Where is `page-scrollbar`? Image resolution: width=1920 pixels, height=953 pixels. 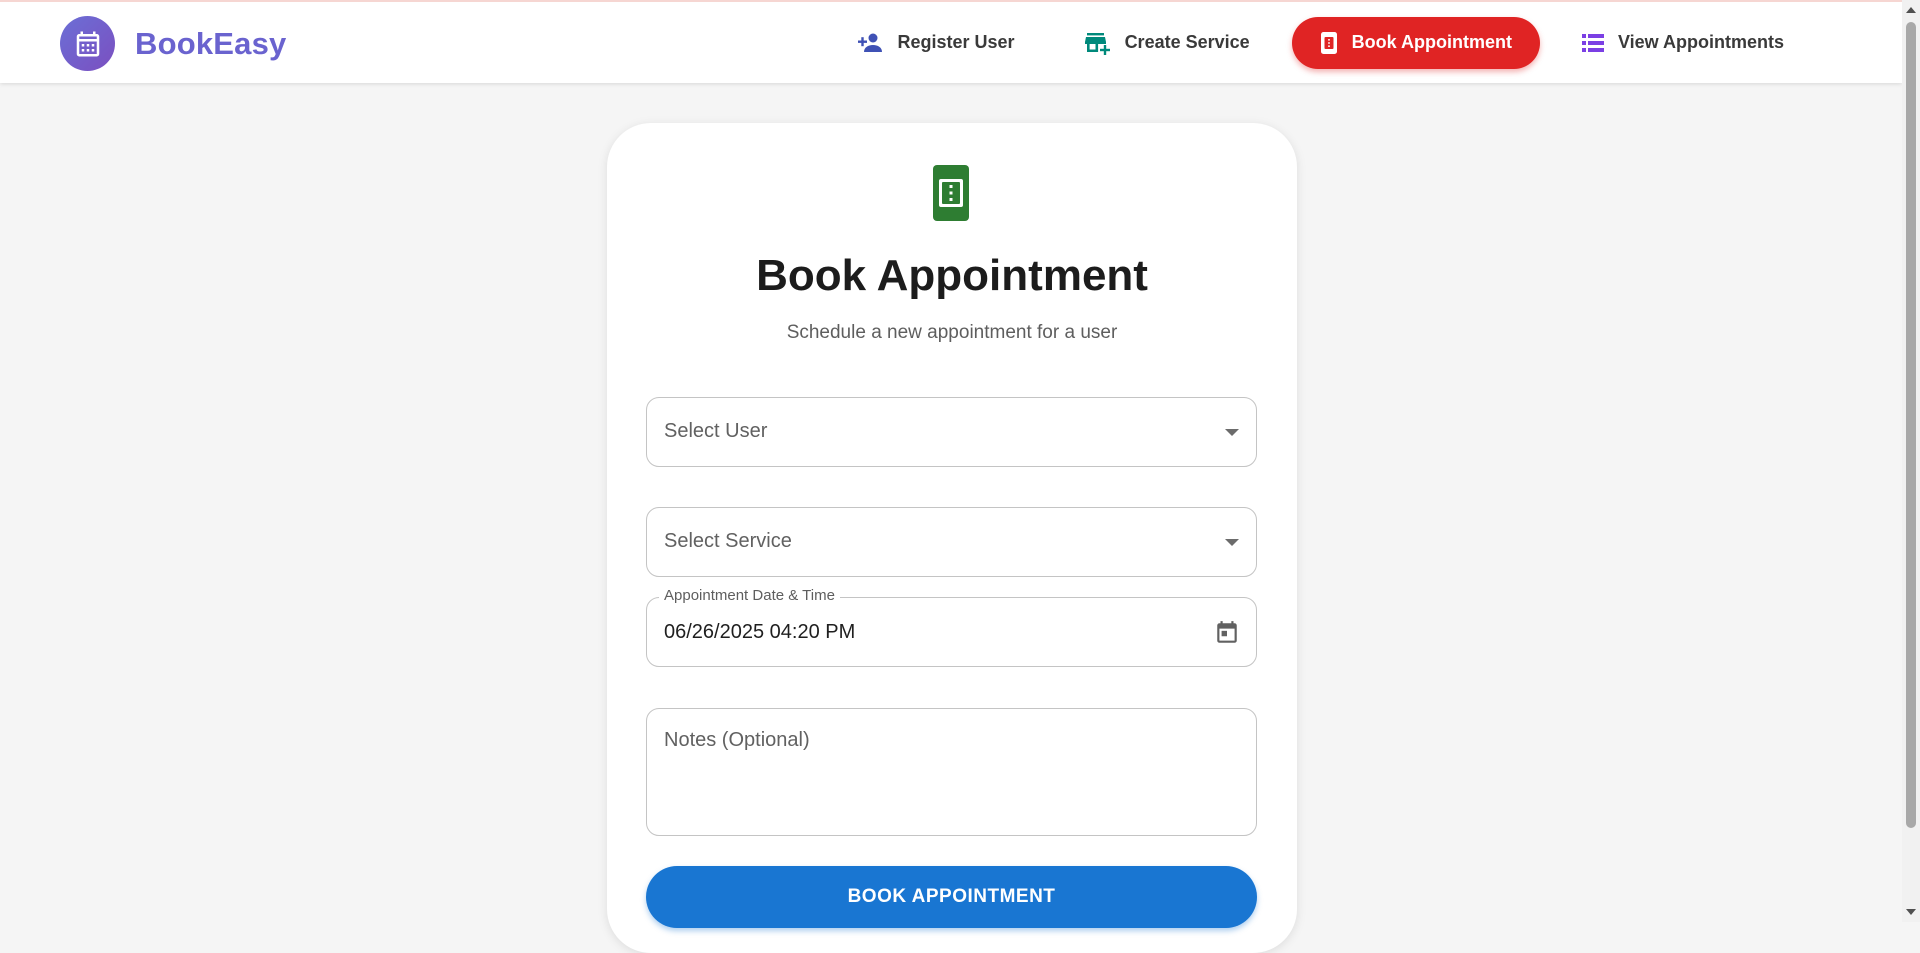 page-scrollbar is located at coordinates (1911, 461).